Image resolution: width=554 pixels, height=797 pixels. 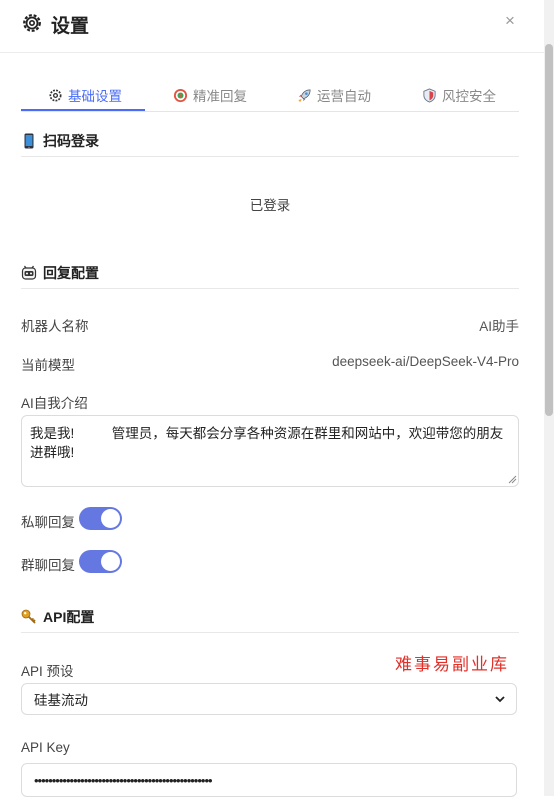 What do you see at coordinates (28, 616) in the screenshot?
I see `key-icon` at bounding box center [28, 616].